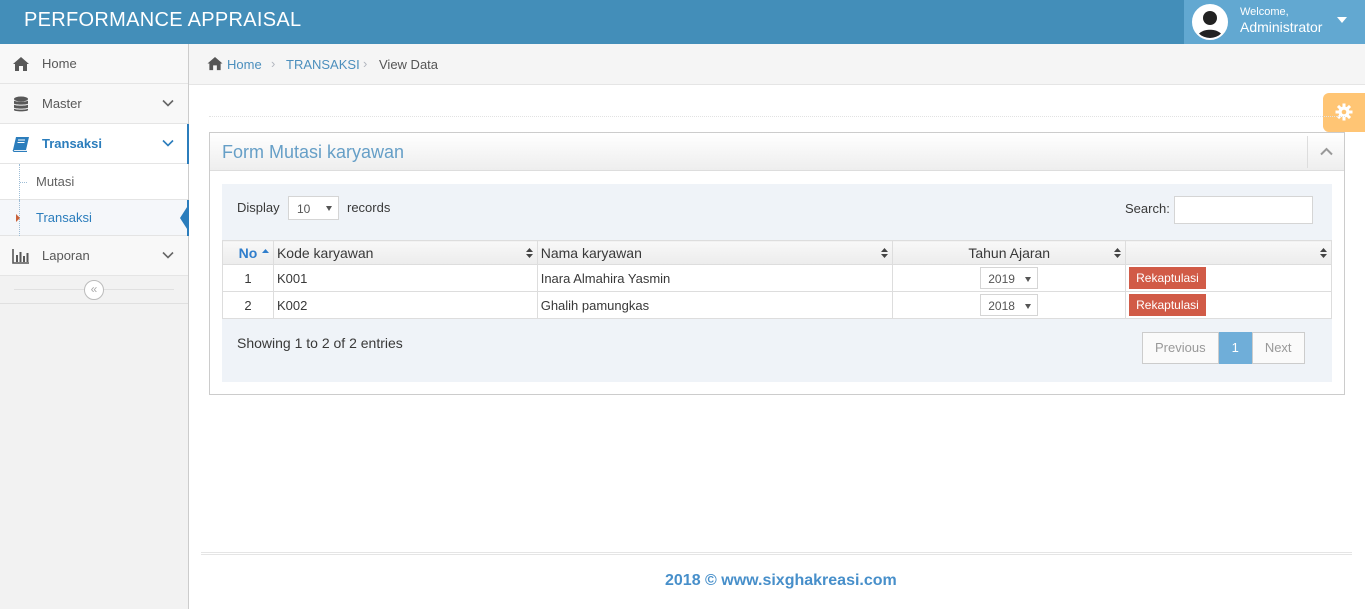 The image size is (1365, 609). What do you see at coordinates (23, 182) in the screenshot?
I see `tree-tick` at bounding box center [23, 182].